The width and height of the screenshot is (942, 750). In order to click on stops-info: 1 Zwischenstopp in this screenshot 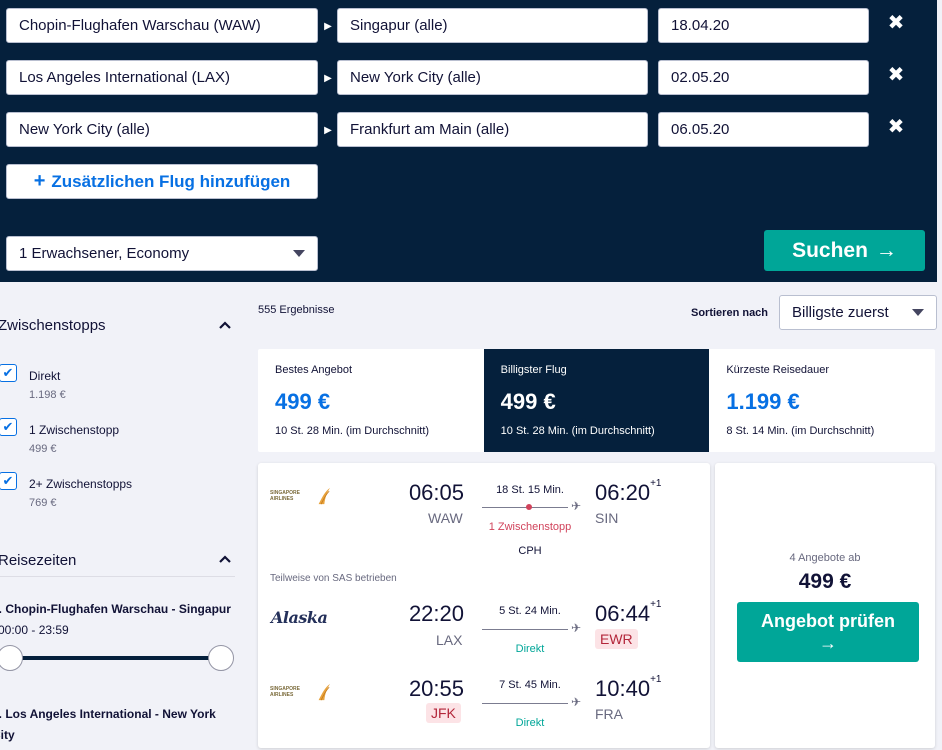, I will do `click(530, 527)`.